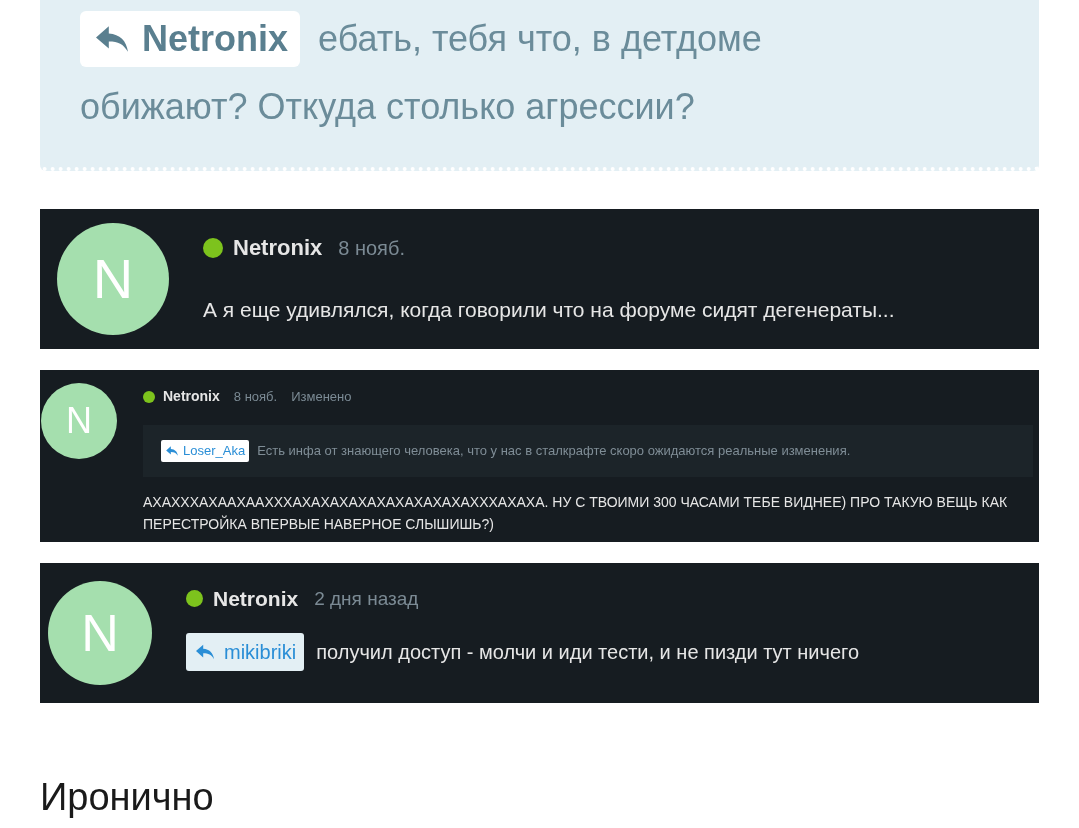 The width and height of the screenshot is (1079, 828). Describe the element at coordinates (366, 598) in the screenshot. I see `comment-date: 2 дня назад` at that location.